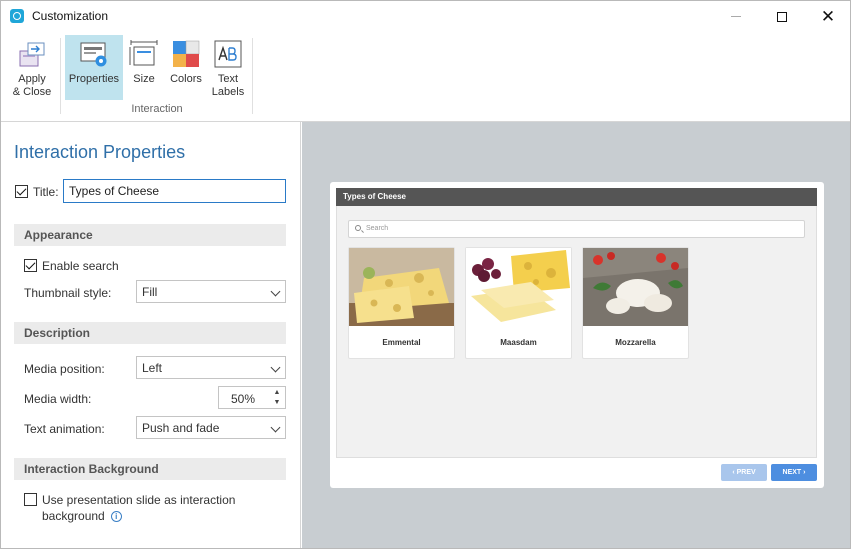  I want to click on text-labels-icon, so click(228, 54).